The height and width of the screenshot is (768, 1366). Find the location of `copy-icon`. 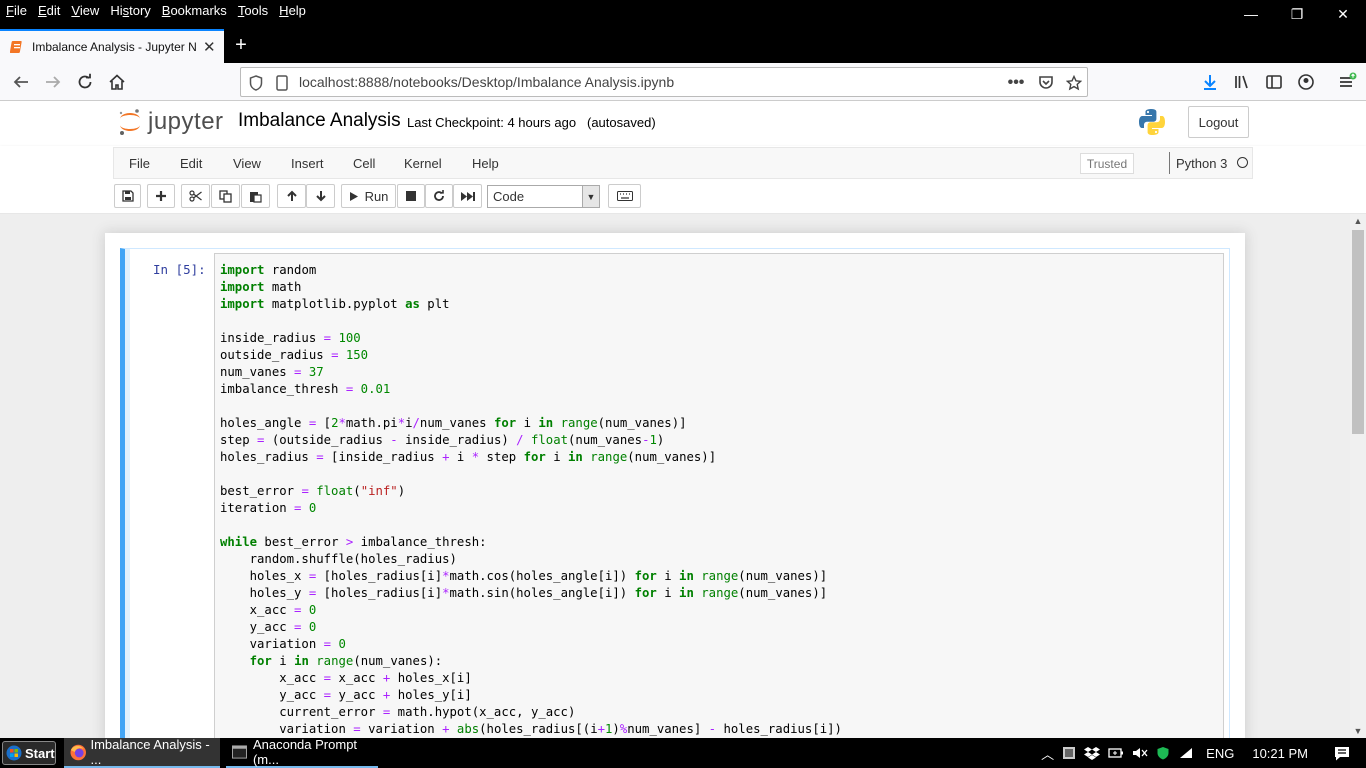

copy-icon is located at coordinates (225, 196).